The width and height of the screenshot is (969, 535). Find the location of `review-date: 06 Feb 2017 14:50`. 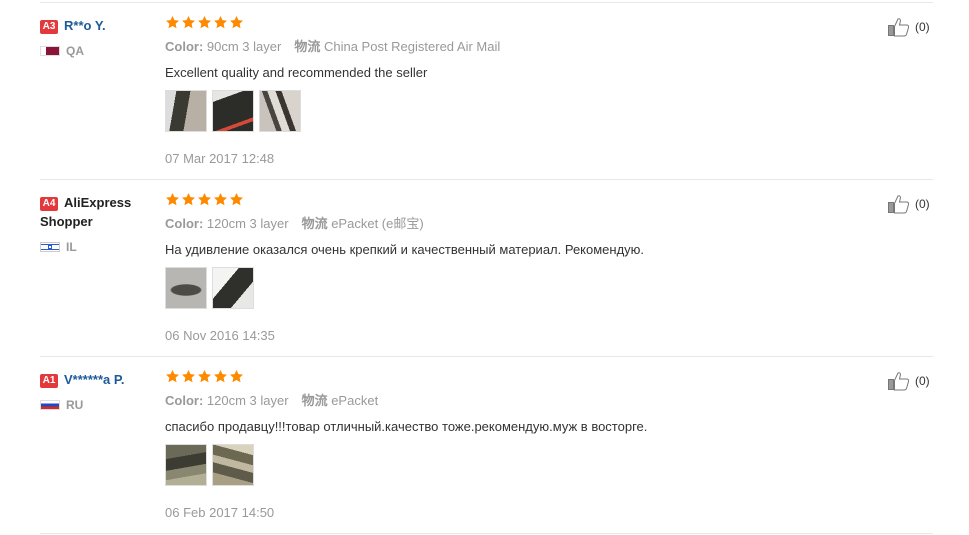

review-date: 06 Feb 2017 14:50 is located at coordinates (220, 512).